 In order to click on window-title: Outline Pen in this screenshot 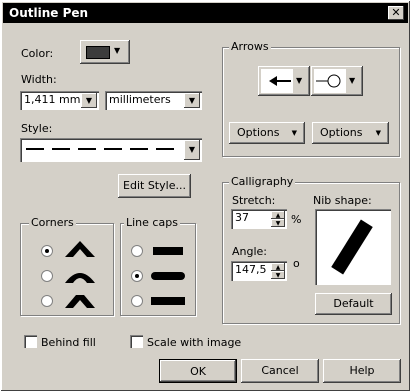, I will do `click(49, 13)`.